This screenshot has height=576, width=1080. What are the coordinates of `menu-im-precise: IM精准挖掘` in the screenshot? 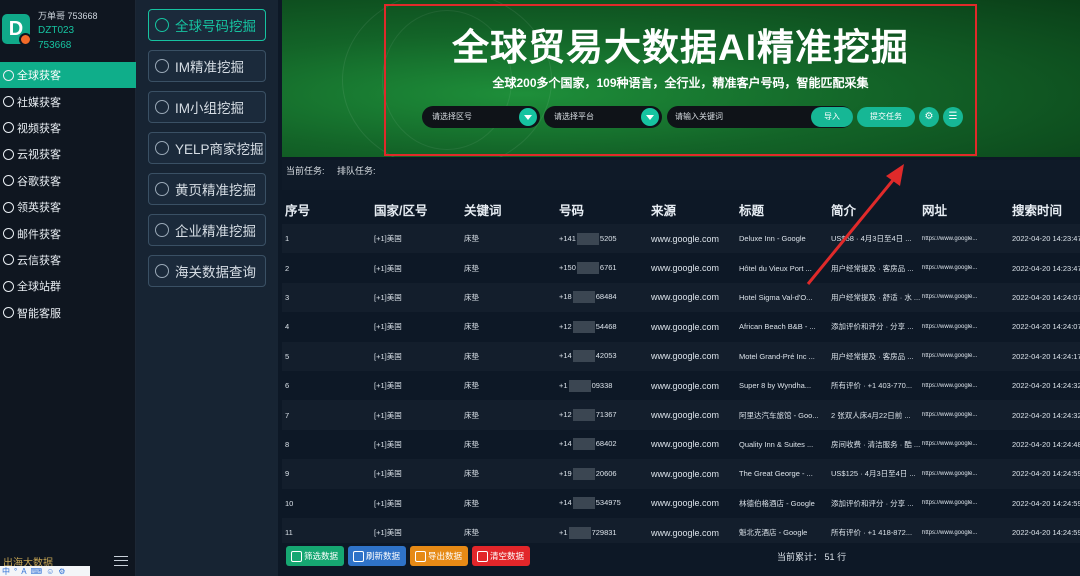 It's located at (207, 66).